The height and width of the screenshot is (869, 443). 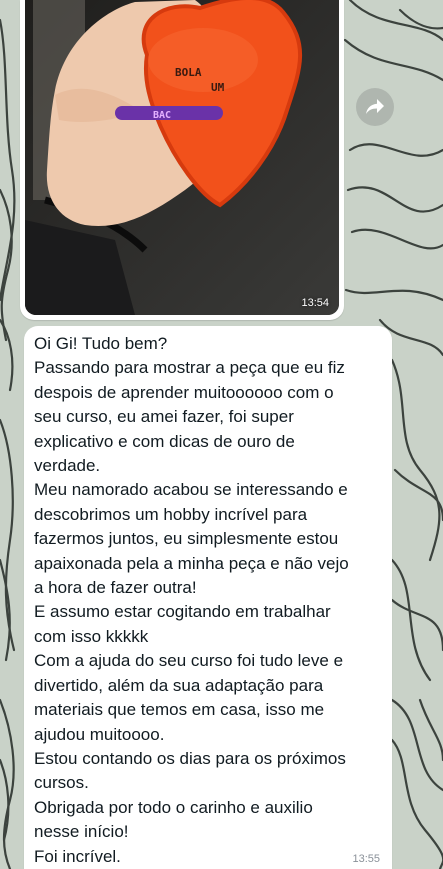 What do you see at coordinates (190, 758) in the screenshot?
I see `message-line: Estou contando os dias para os próximos` at bounding box center [190, 758].